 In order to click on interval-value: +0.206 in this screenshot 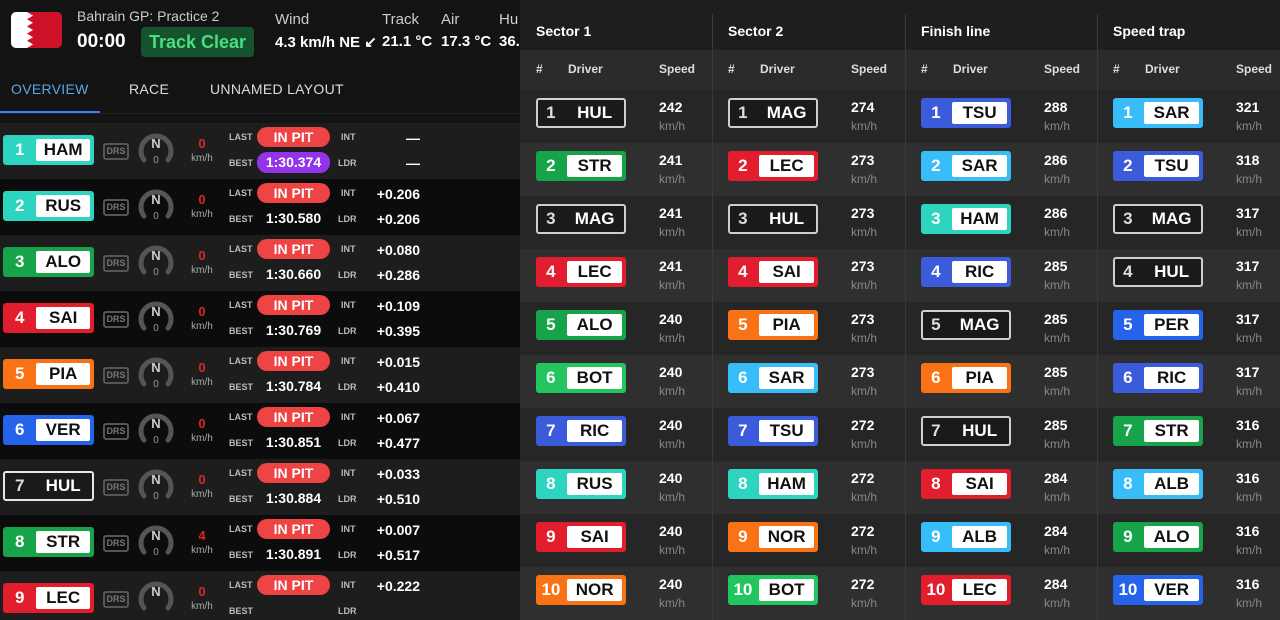, I will do `click(398, 194)`.